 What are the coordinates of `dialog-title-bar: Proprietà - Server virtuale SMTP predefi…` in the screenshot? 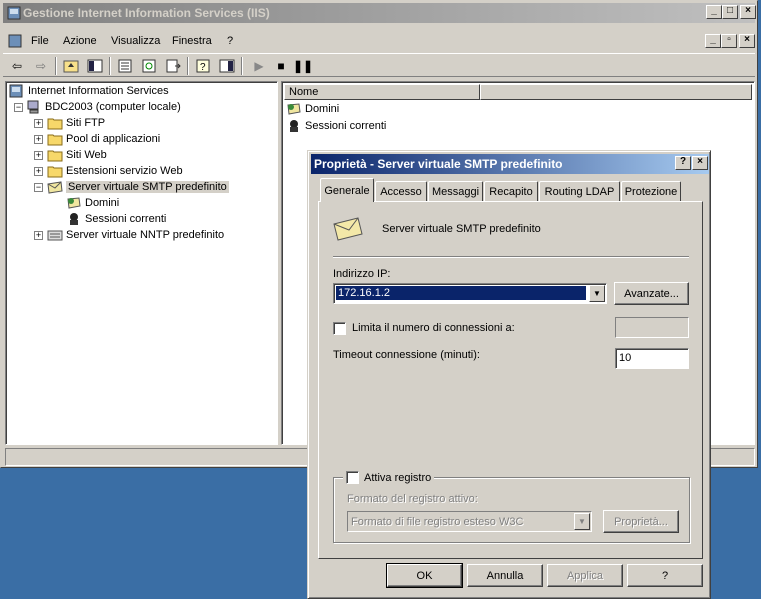 It's located at (510, 164).